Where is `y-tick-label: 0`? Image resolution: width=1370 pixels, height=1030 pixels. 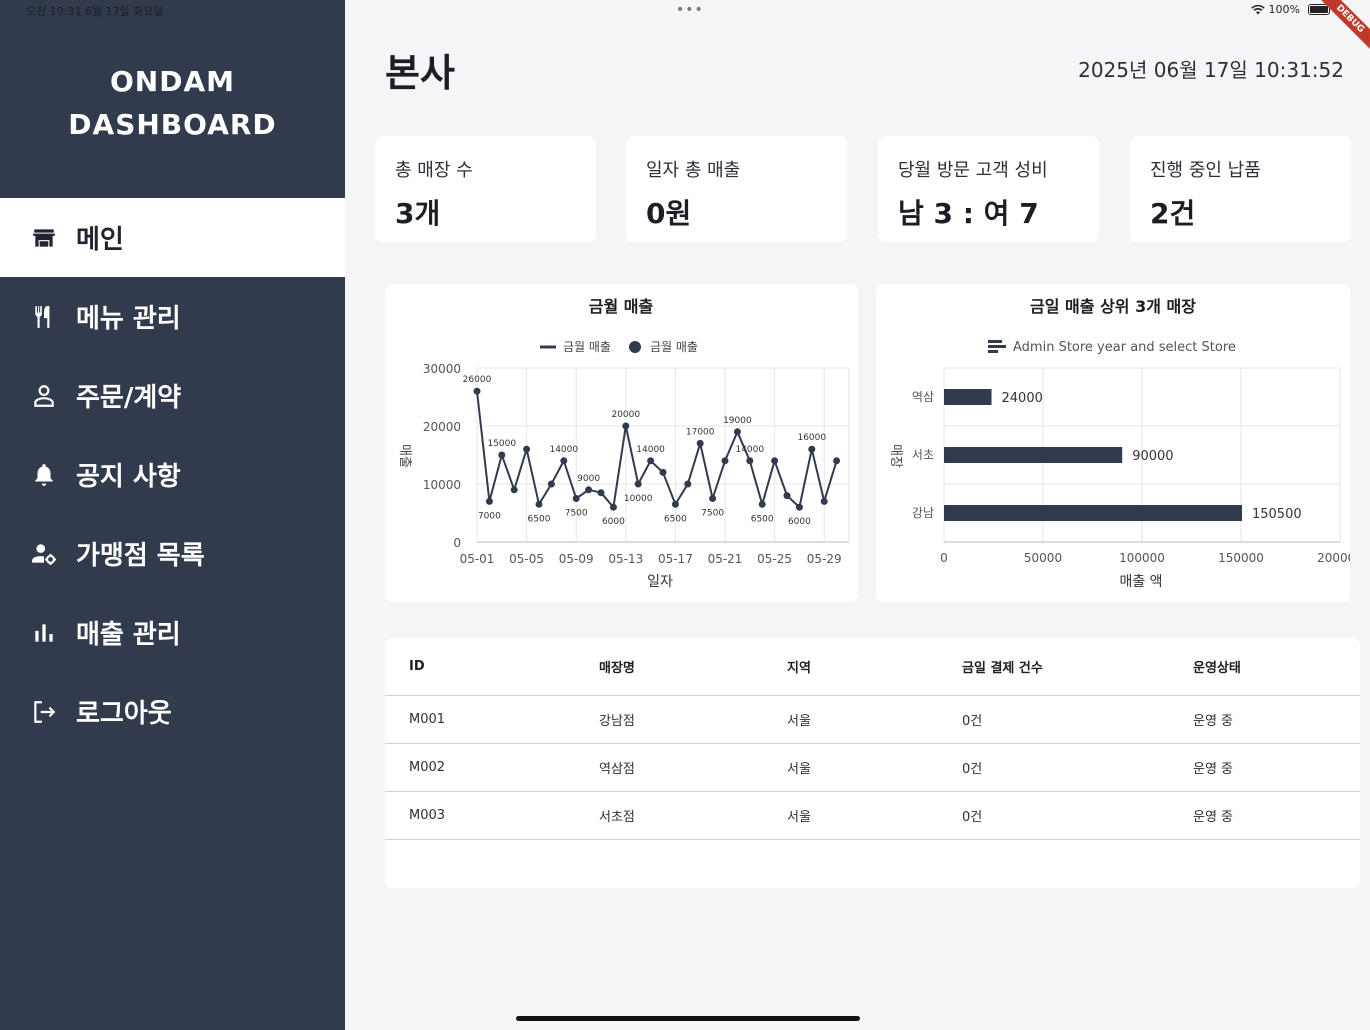
y-tick-label: 0 is located at coordinates (457, 543).